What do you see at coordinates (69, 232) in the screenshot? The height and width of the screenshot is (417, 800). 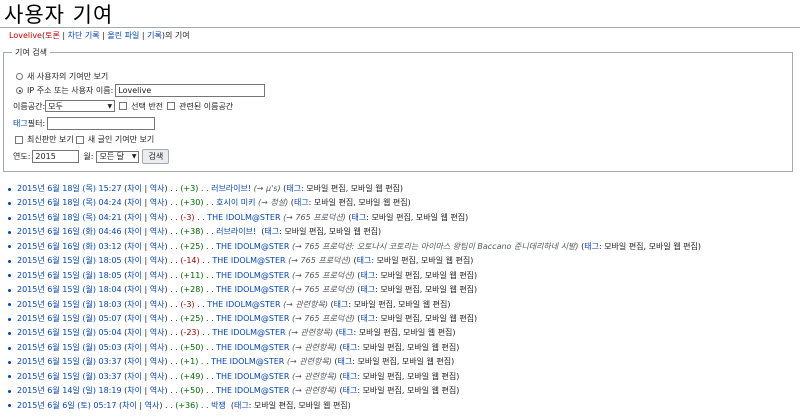 I see `contribution-date-link: 2015년 6월 16일 (화) 04:46` at bounding box center [69, 232].